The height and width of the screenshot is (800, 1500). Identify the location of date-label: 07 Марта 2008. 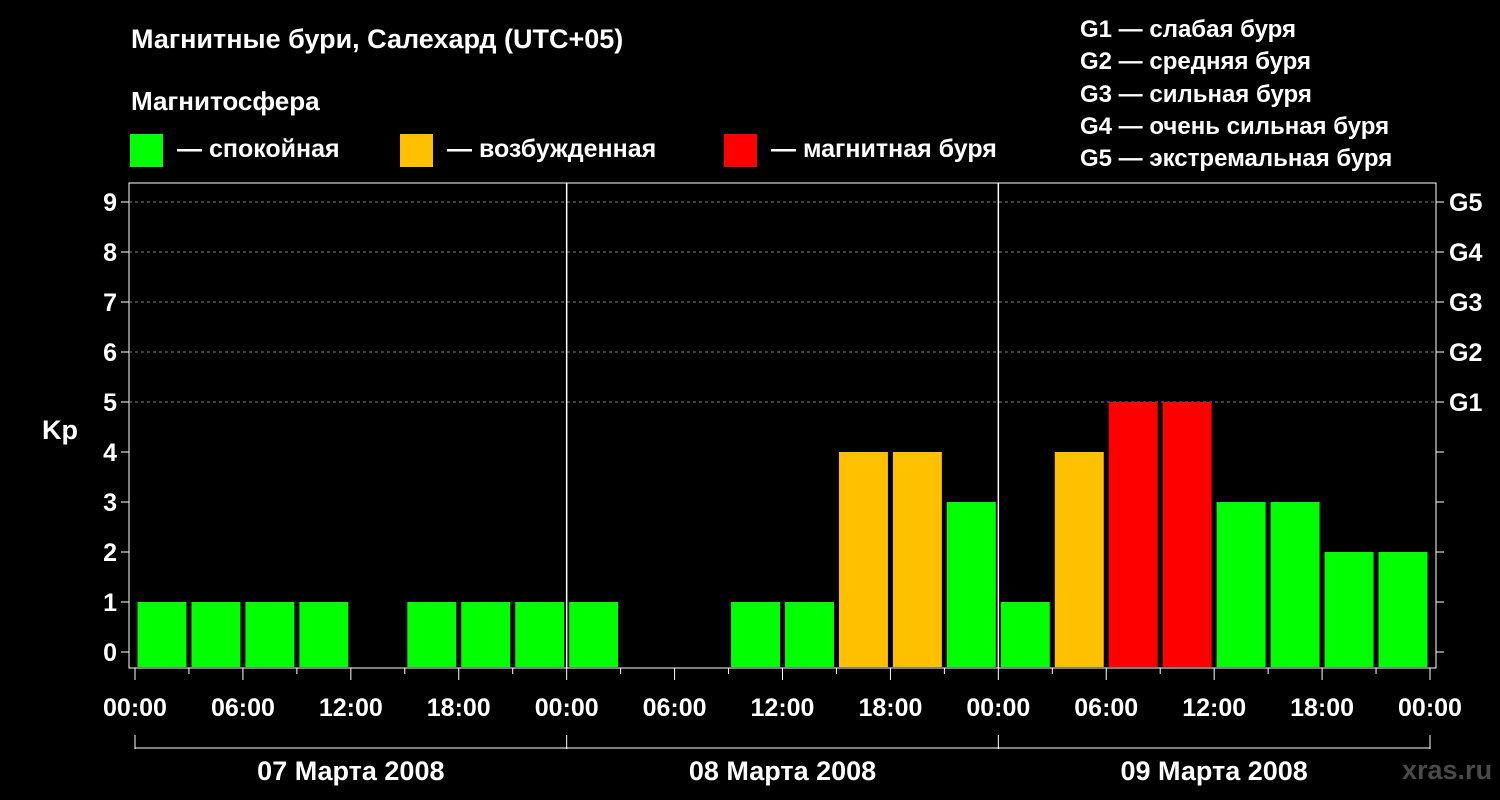
(350, 771).